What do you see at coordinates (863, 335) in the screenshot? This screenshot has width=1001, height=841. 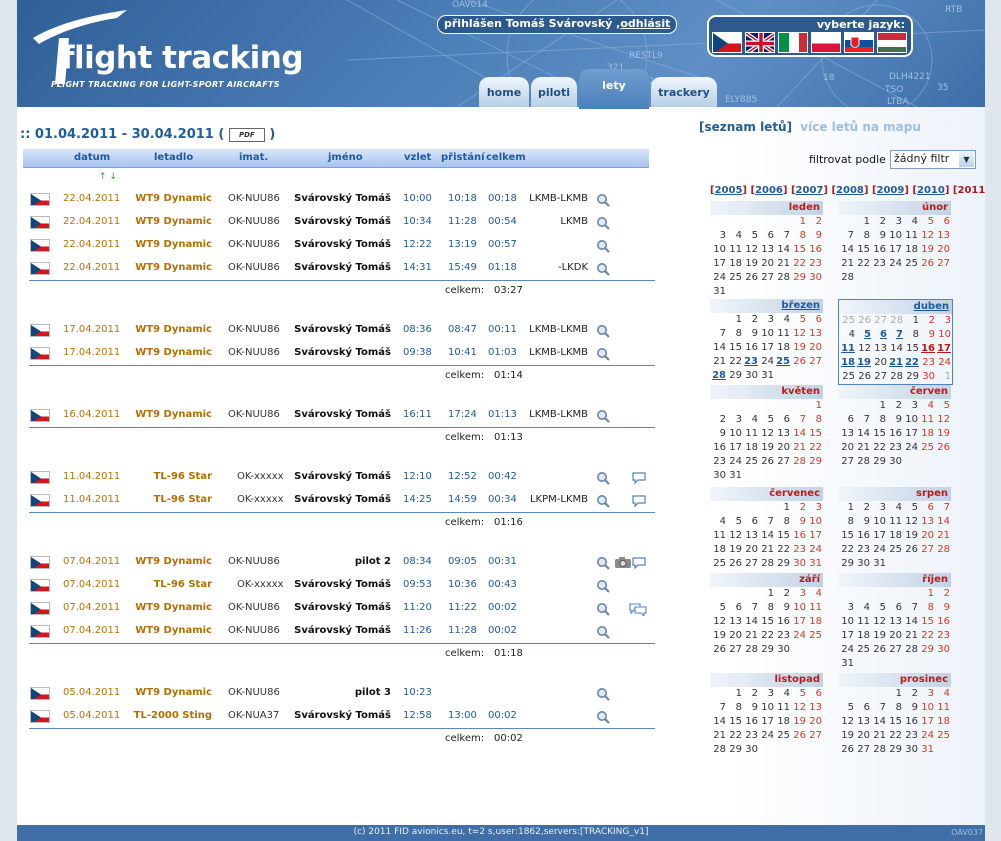 I see `calendar-day: 5` at bounding box center [863, 335].